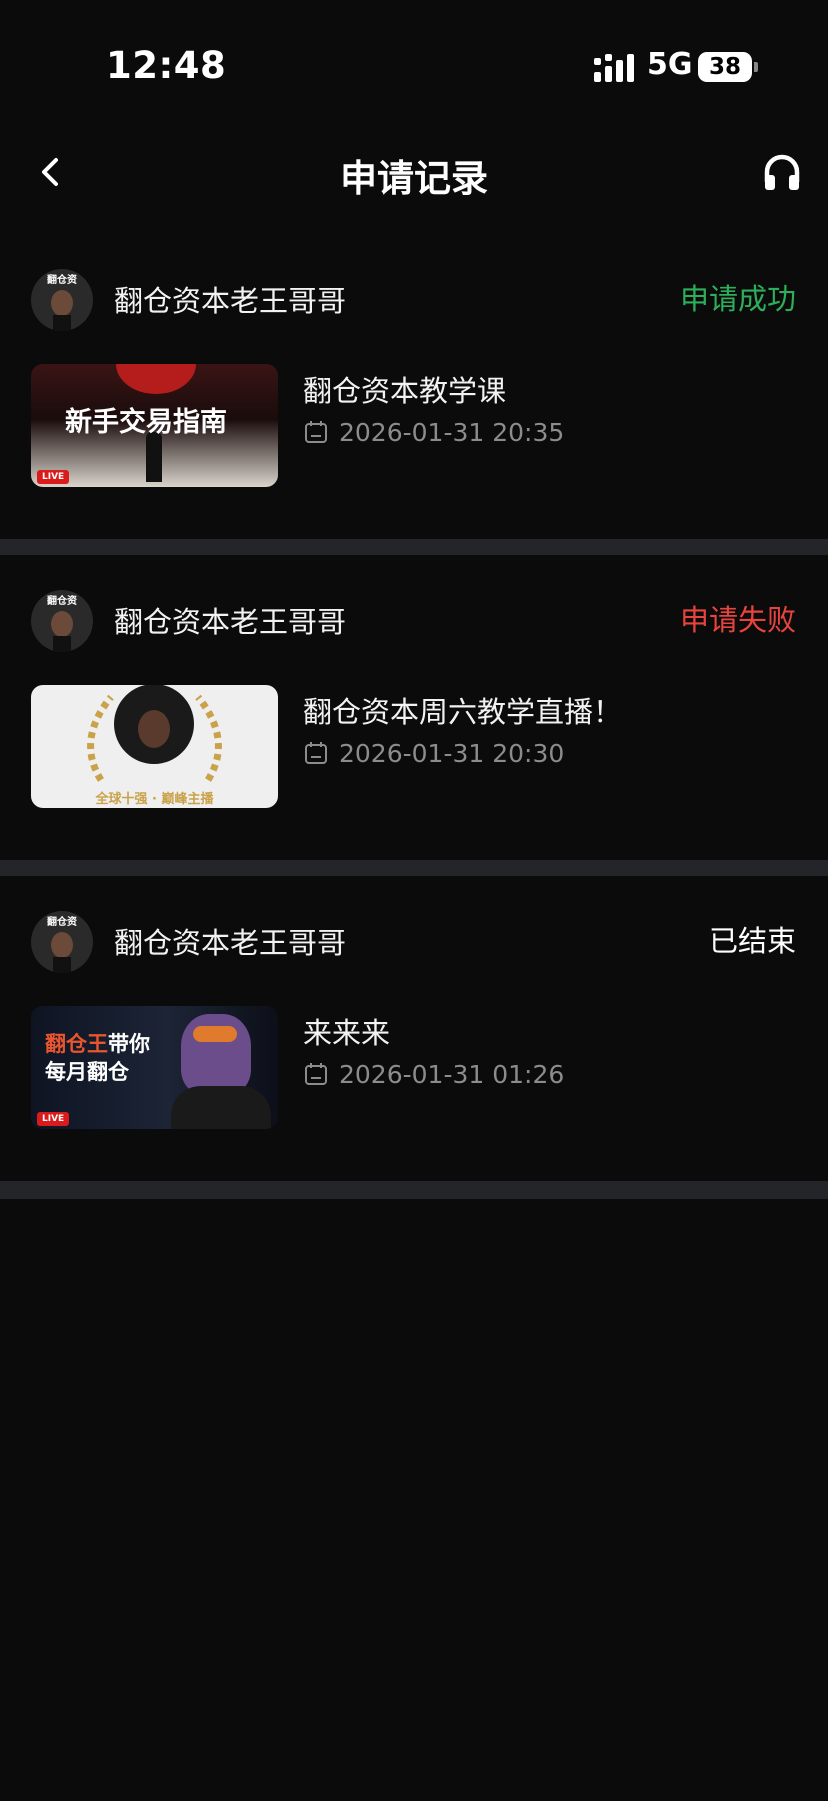  What do you see at coordinates (87, 1072) in the screenshot?
I see `thumbnail-caption: 每月翻仓` at bounding box center [87, 1072].